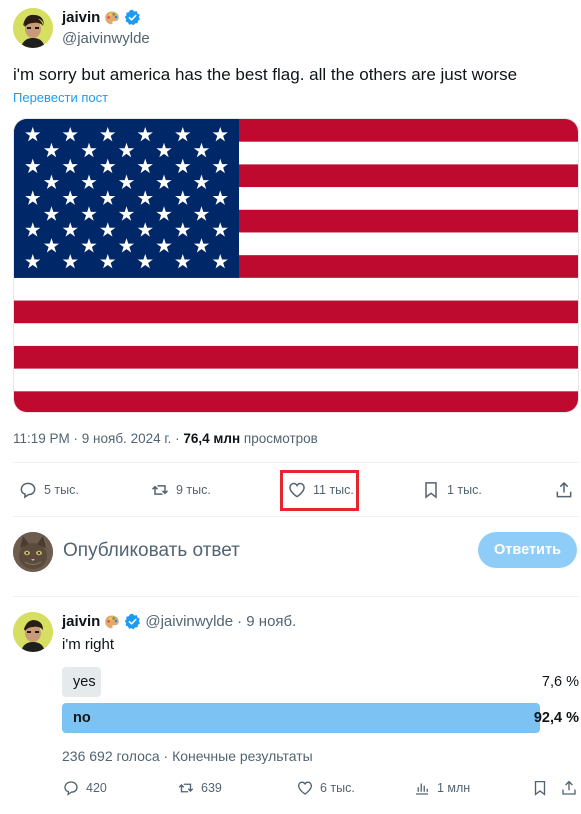 This screenshot has width=581, height=814. I want to click on author-avatar, so click(33, 28).